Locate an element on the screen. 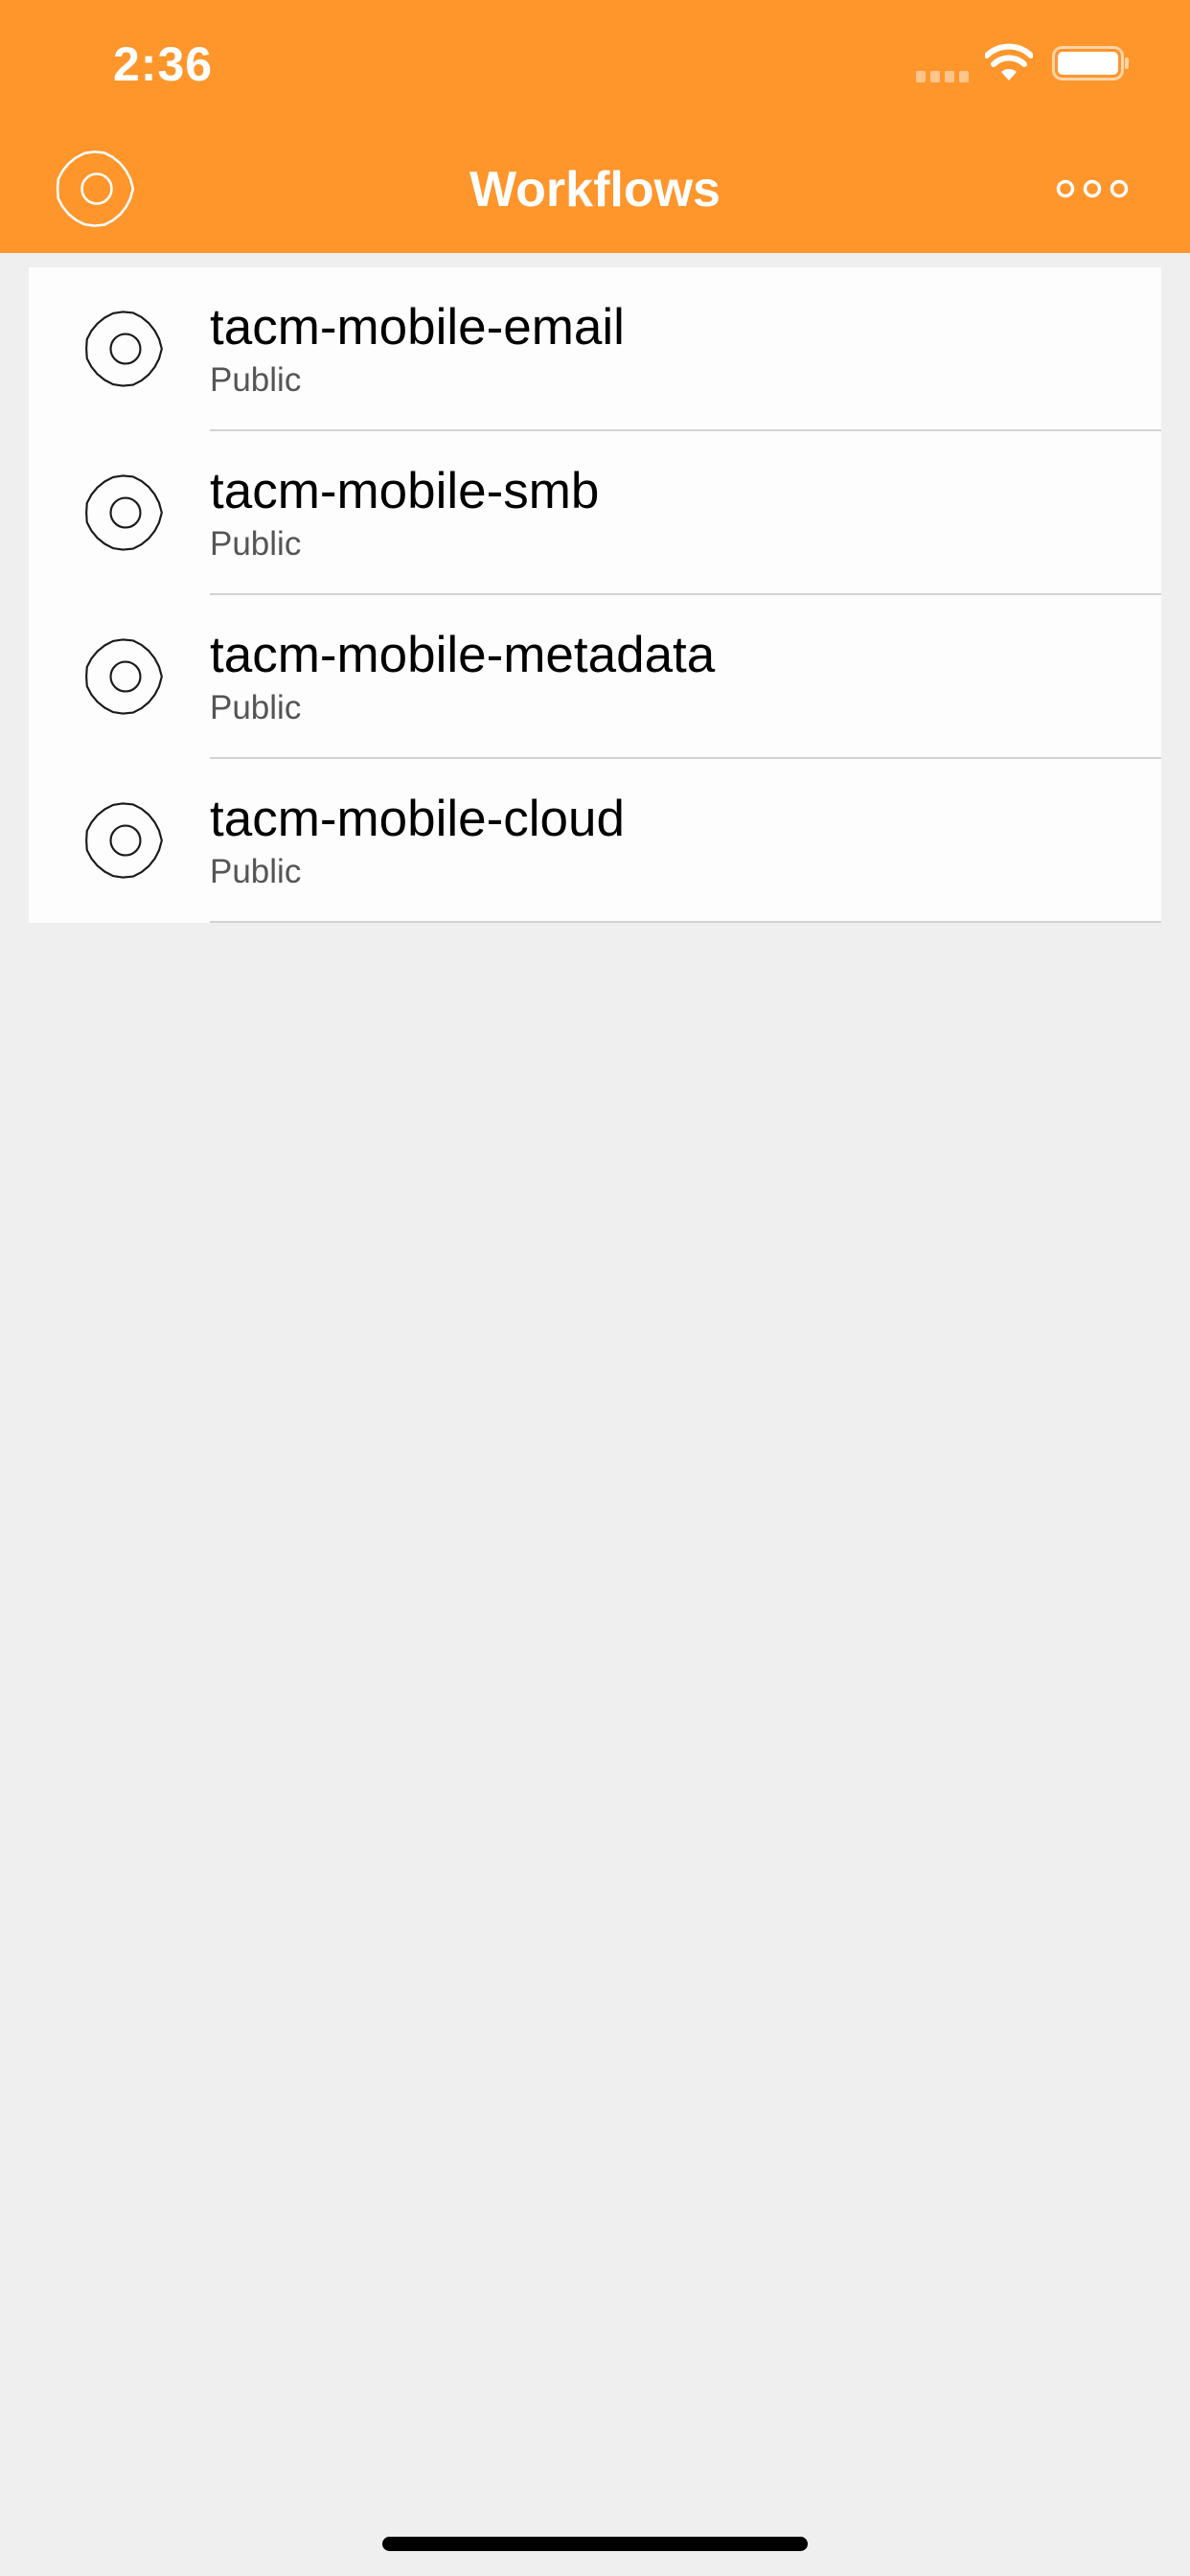 The height and width of the screenshot is (2576, 1190). workflow-row-tacm-mobile-email: tacm-mobile-email Public is located at coordinates (595, 349).